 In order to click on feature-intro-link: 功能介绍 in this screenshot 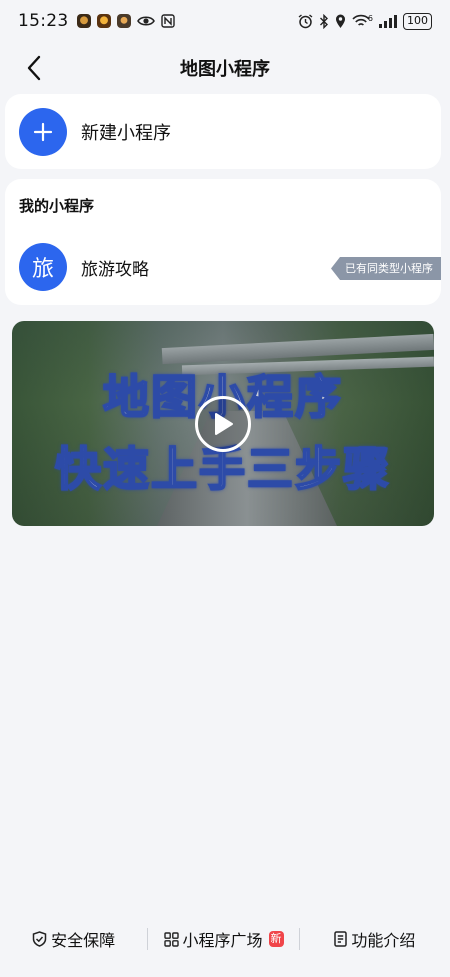, I will do `click(375, 939)`.